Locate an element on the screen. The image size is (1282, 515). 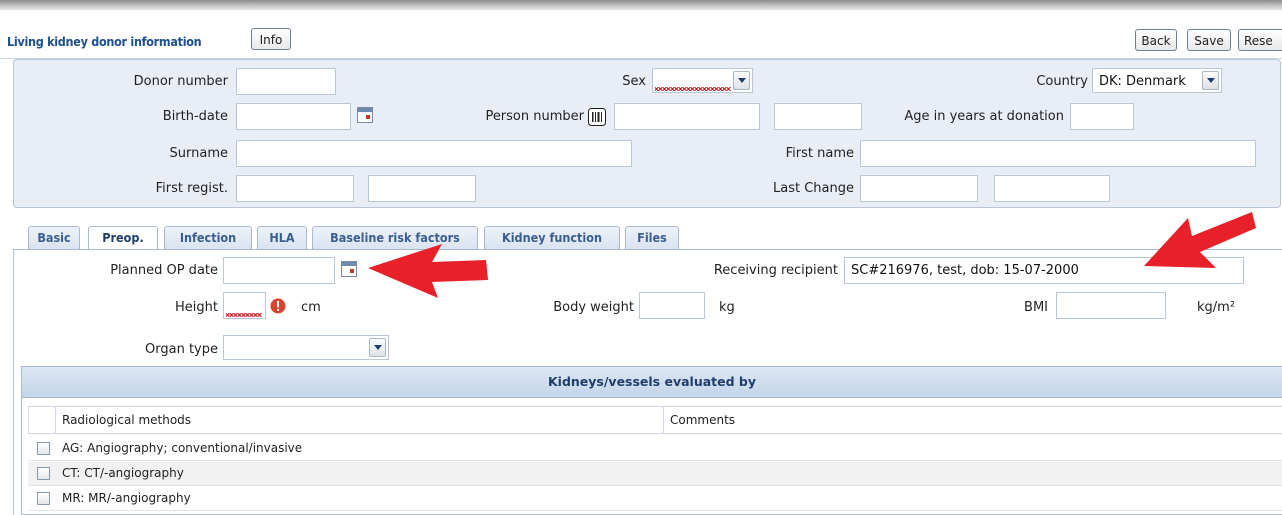
surname-label: Surname is located at coordinates (198, 153).